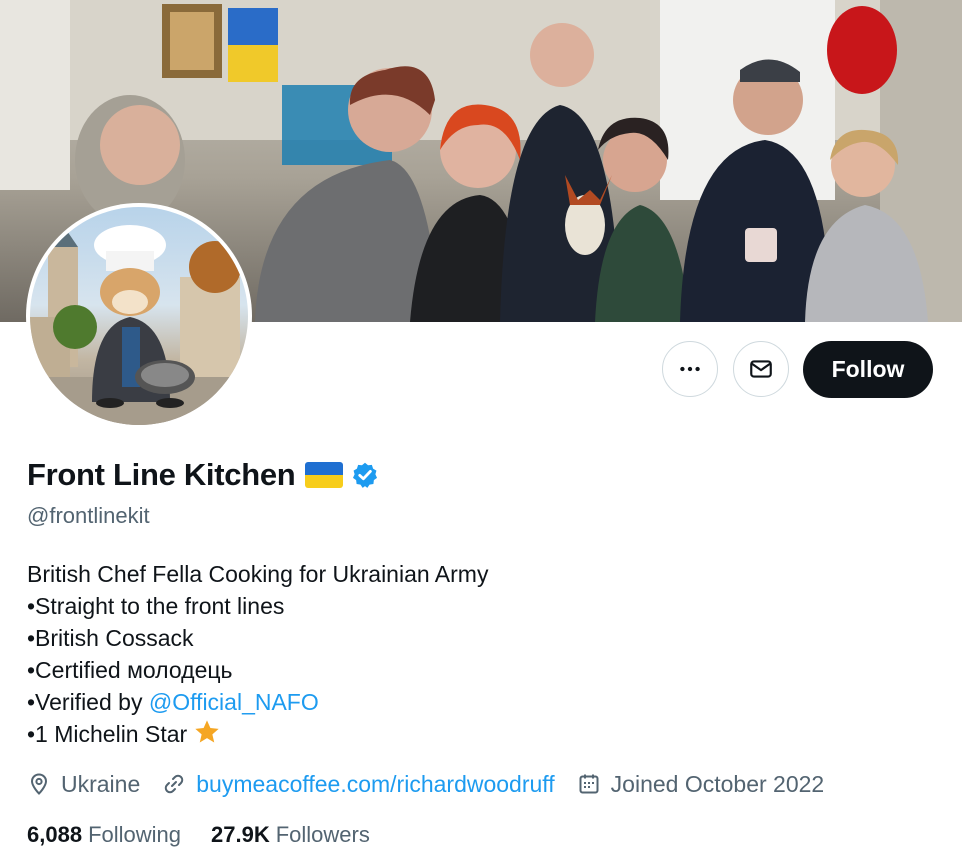 The height and width of the screenshot is (868, 962). I want to click on bio-text: •Verified by, so click(88, 702).